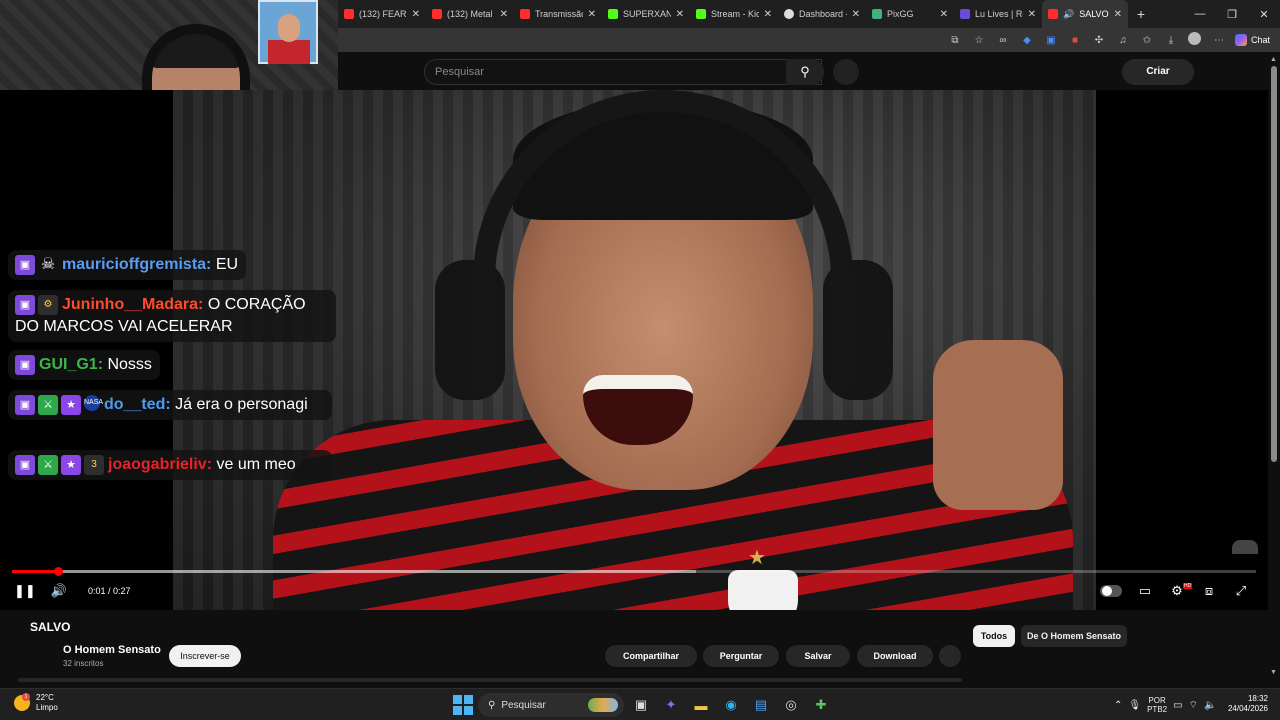 Image resolution: width=1280 pixels, height=720 pixels. What do you see at coordinates (1158, 72) in the screenshot?
I see `create-button: Criar` at bounding box center [1158, 72].